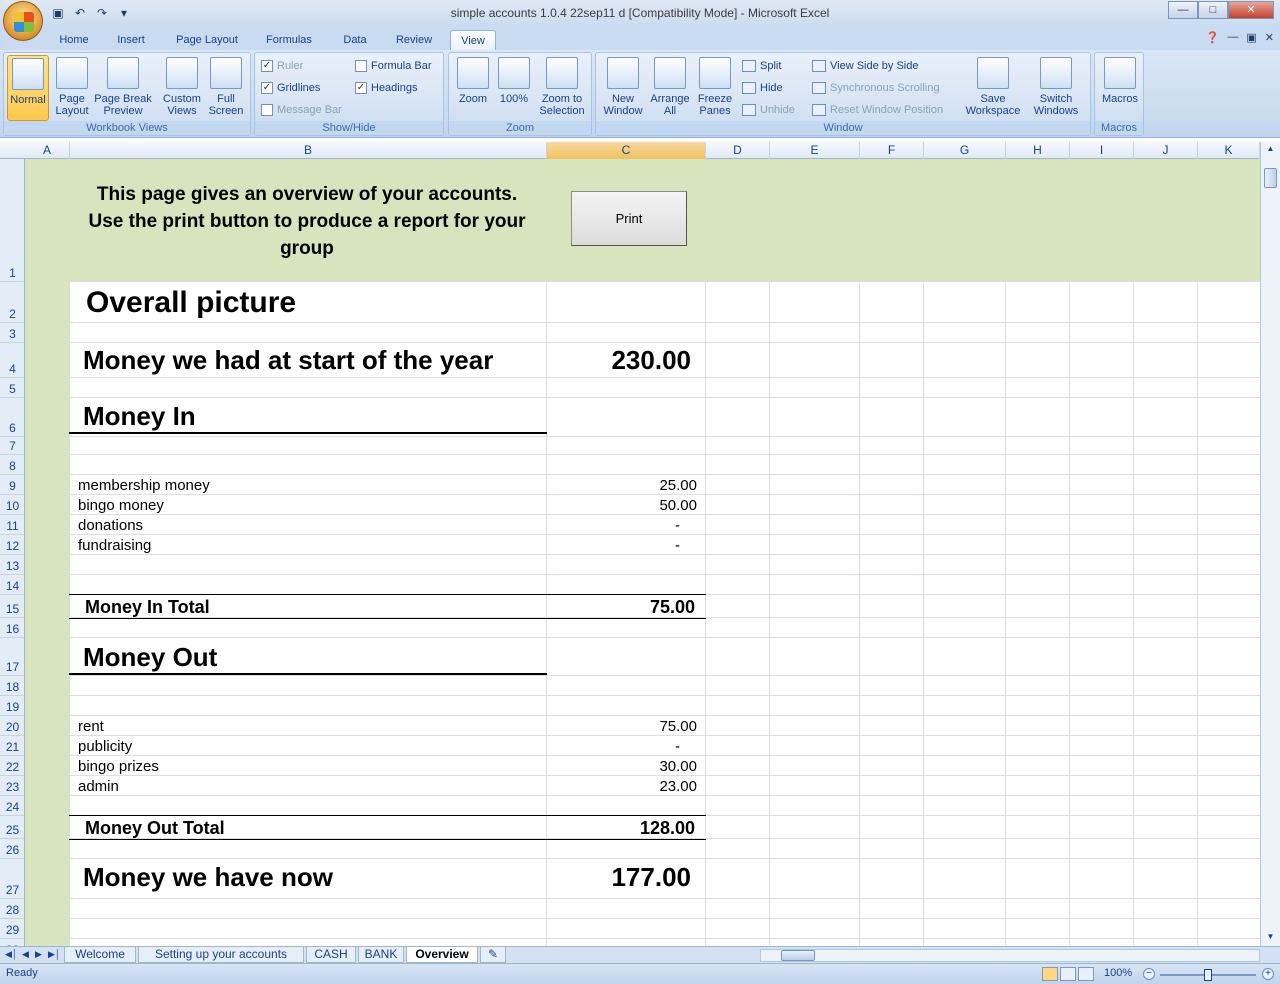 Image resolution: width=1280 pixels, height=984 pixels. Describe the element at coordinates (768, 110) in the screenshot. I see `unhide-button: Unhide` at that location.